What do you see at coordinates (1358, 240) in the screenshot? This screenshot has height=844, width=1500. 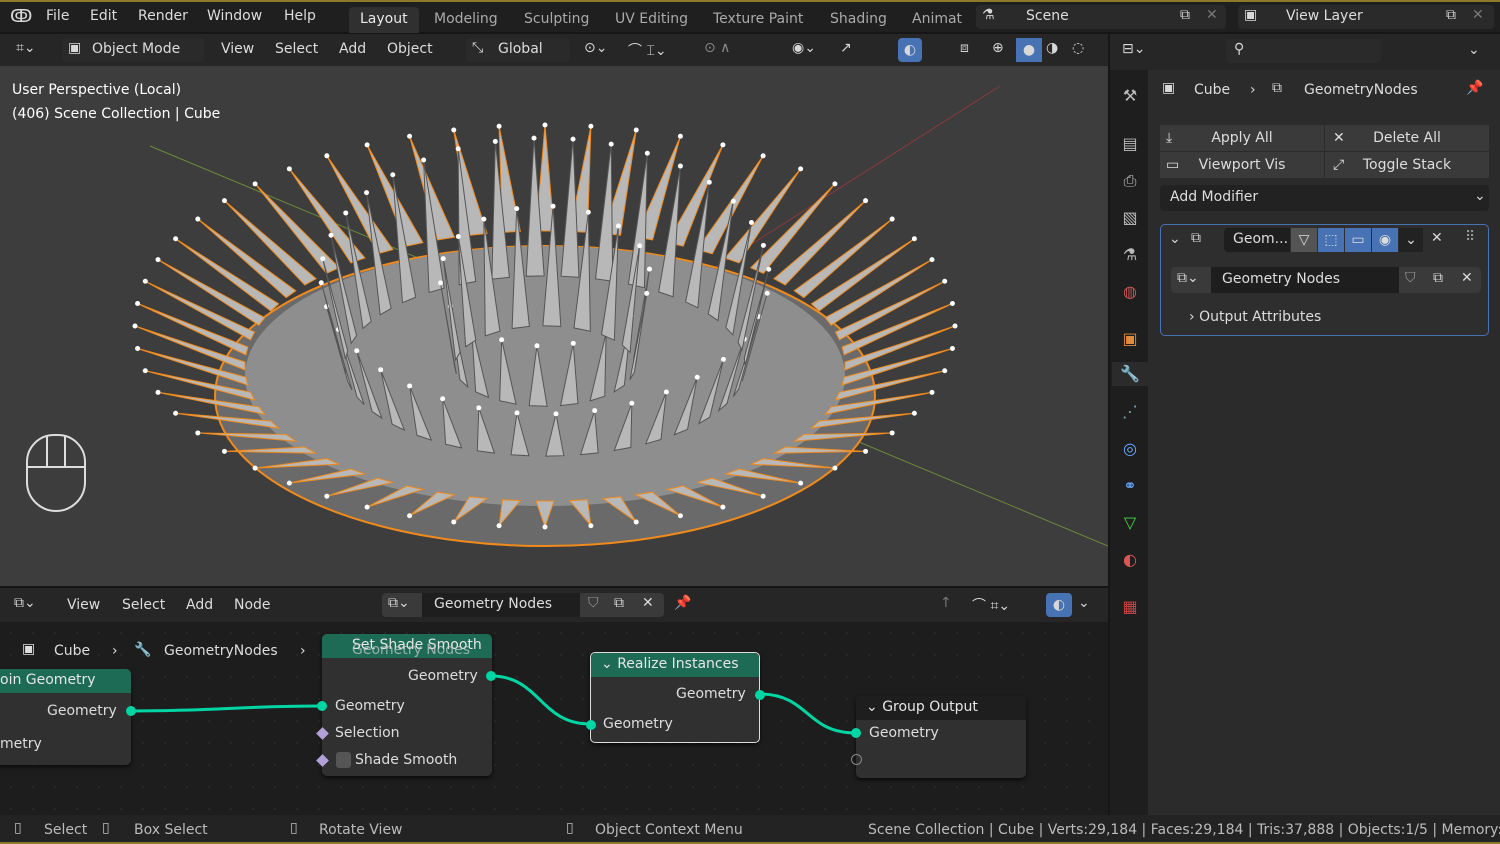 I see `viewport-display-icon: ▭` at bounding box center [1358, 240].